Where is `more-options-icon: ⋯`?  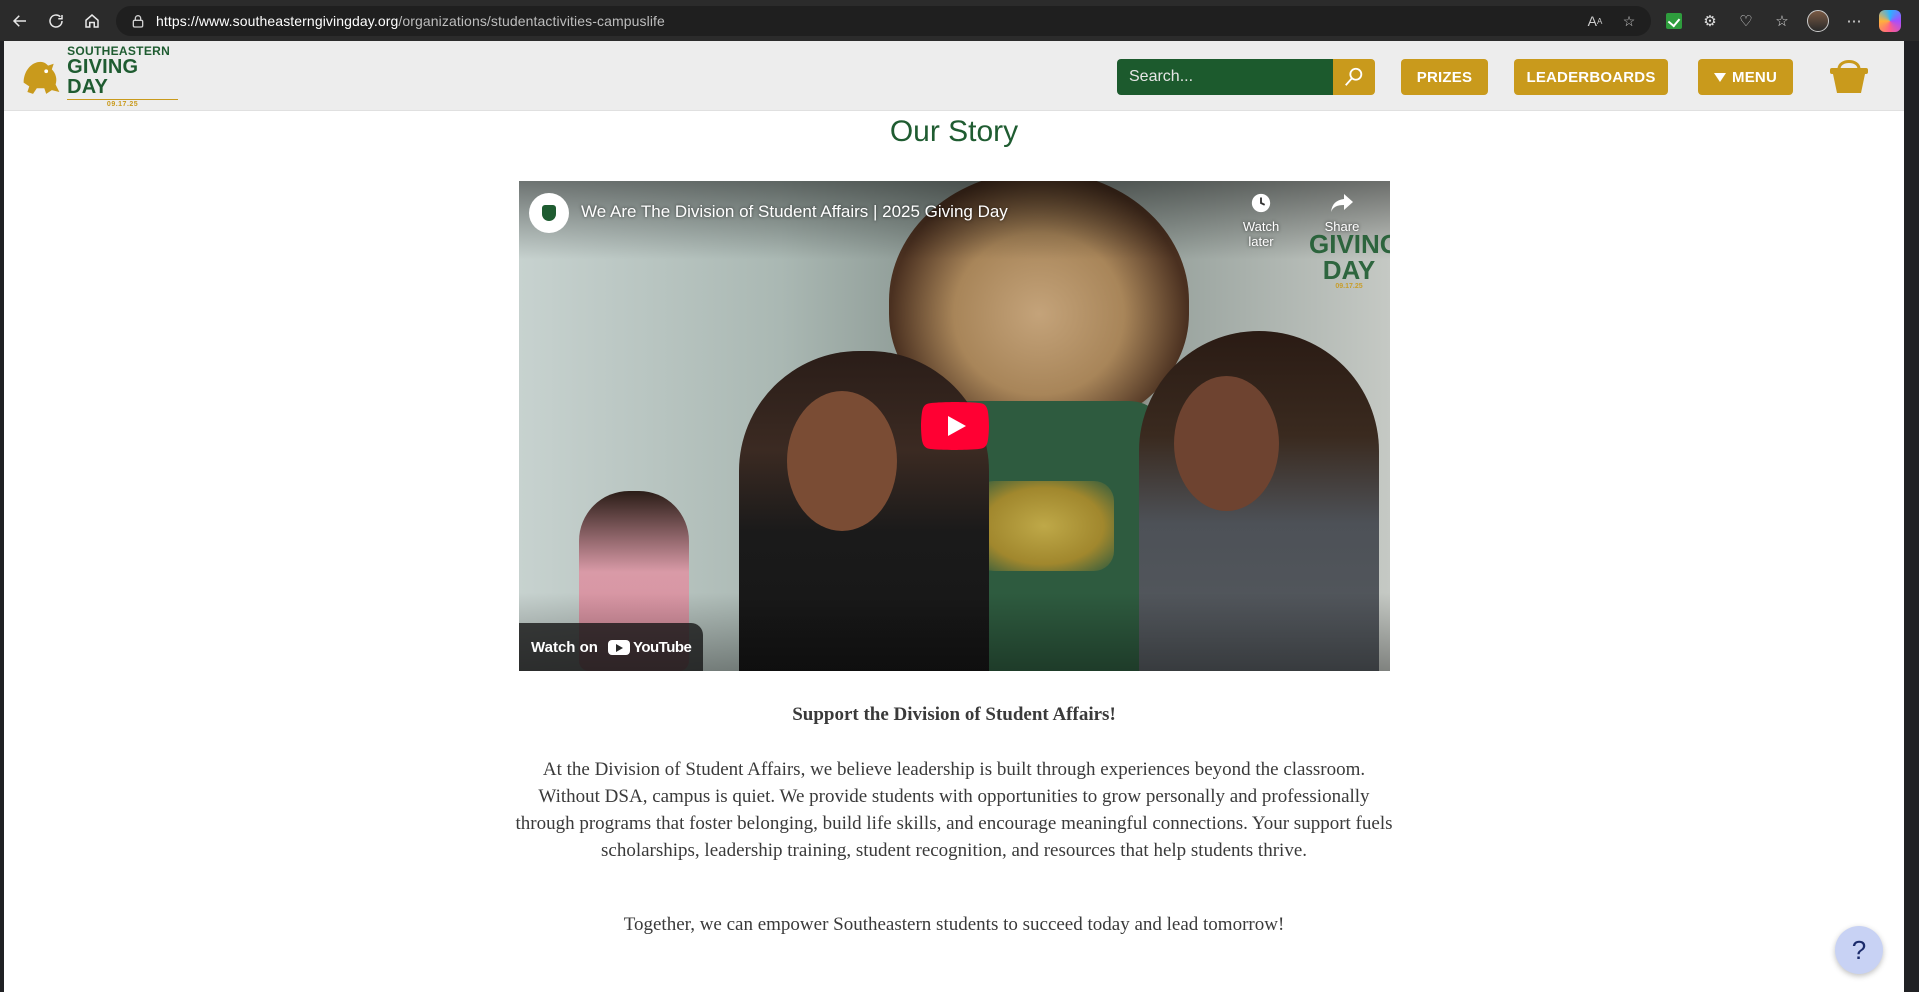
more-options-icon: ⋯ is located at coordinates (1854, 21).